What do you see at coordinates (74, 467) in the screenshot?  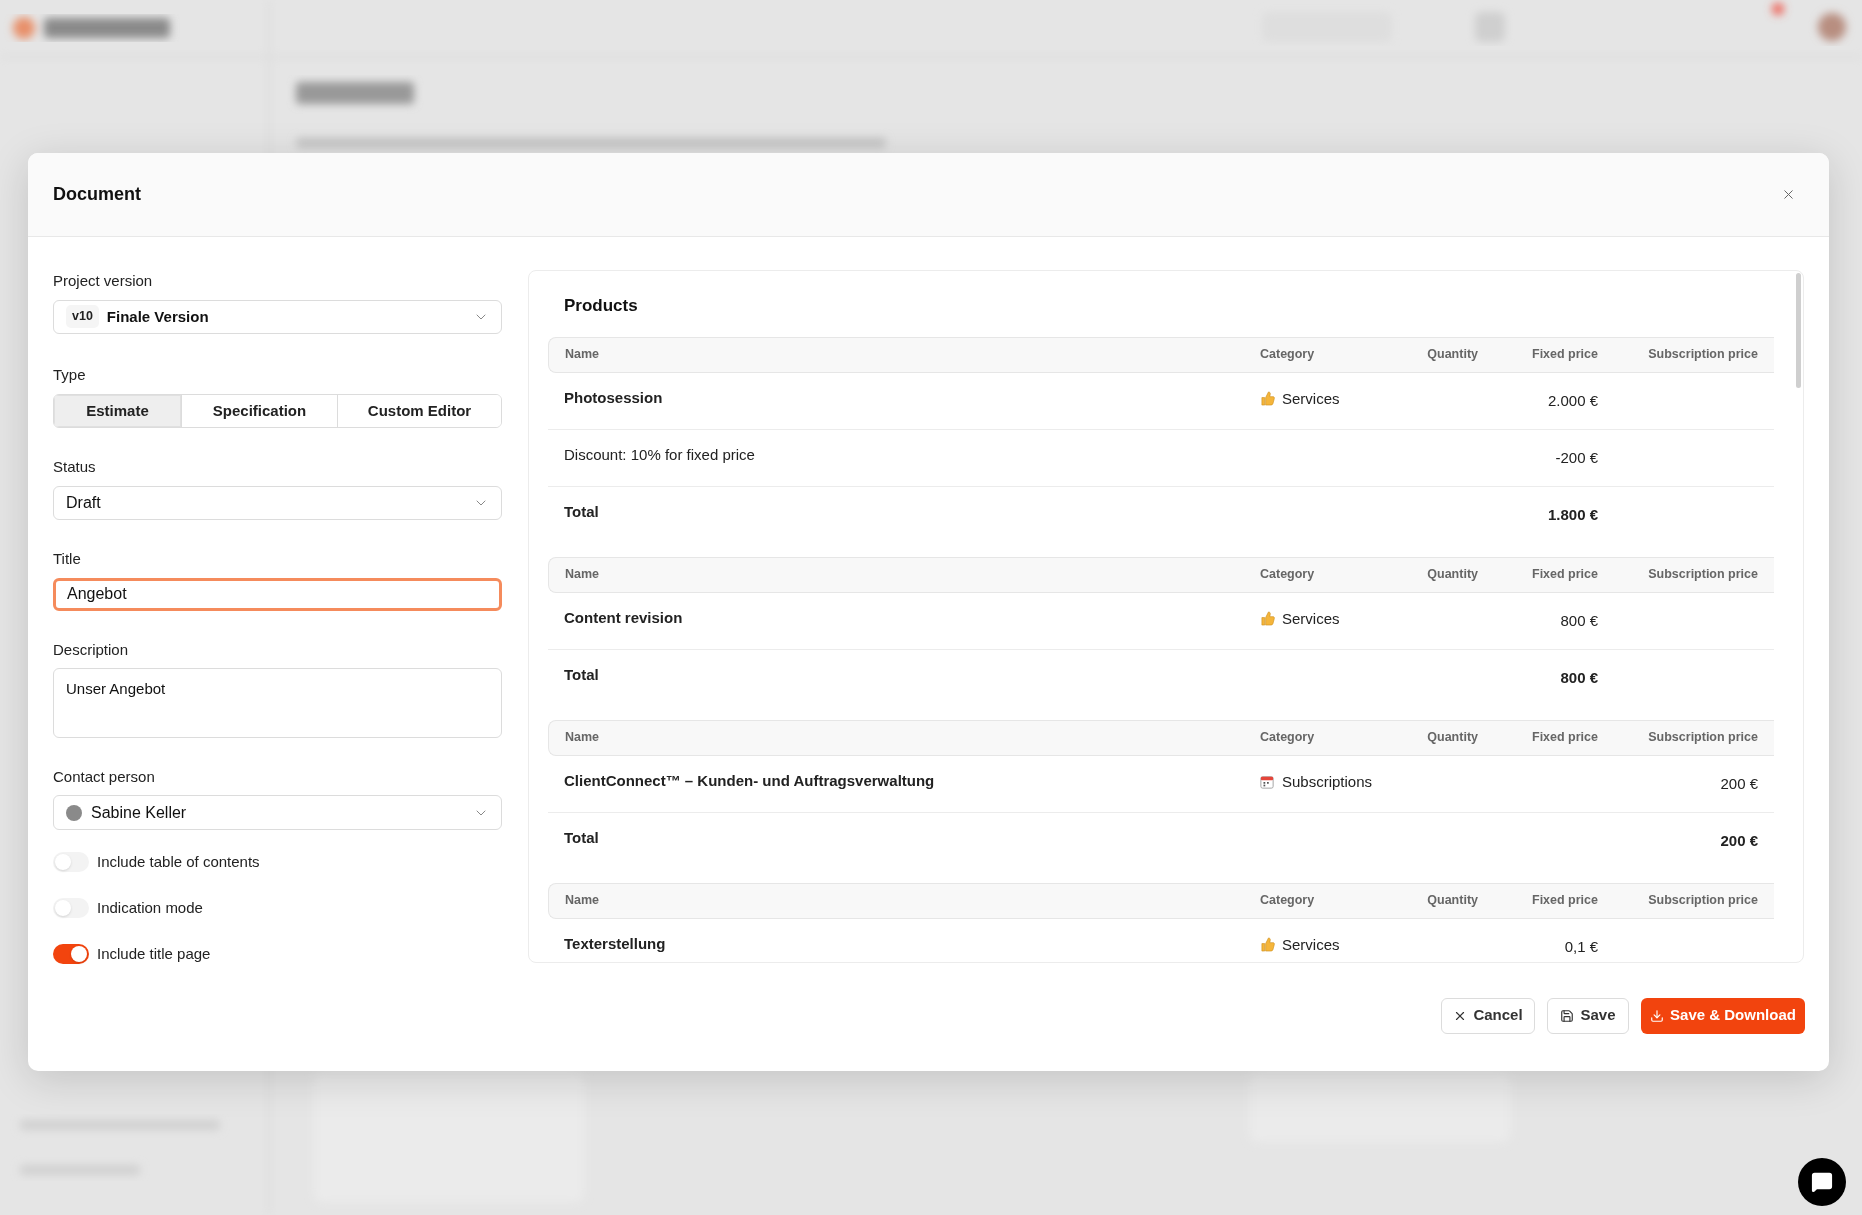 I see `field-label: Status` at bounding box center [74, 467].